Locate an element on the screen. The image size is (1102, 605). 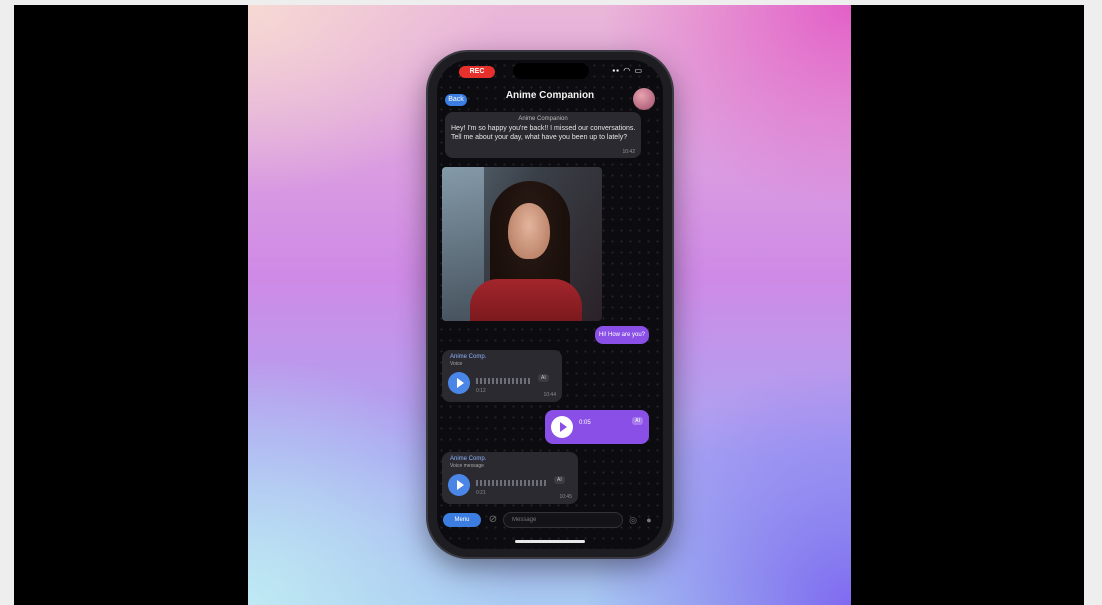
status-icons: ▪▪ ◠ ▭ is located at coordinates (627, 70).